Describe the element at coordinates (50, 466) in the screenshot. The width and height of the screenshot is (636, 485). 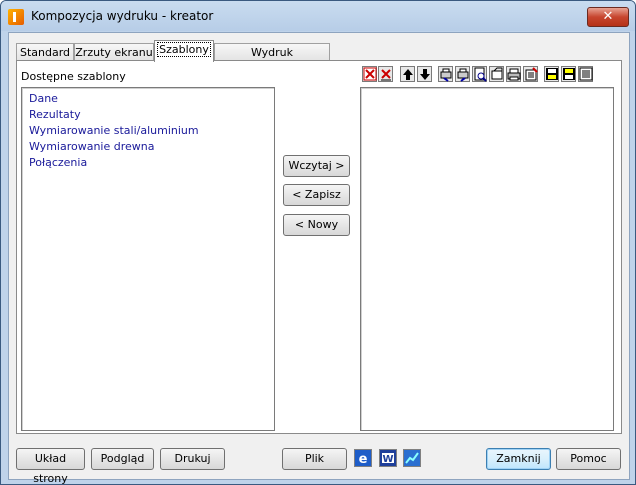
I see `page-layout-button: Układ strony` at that location.